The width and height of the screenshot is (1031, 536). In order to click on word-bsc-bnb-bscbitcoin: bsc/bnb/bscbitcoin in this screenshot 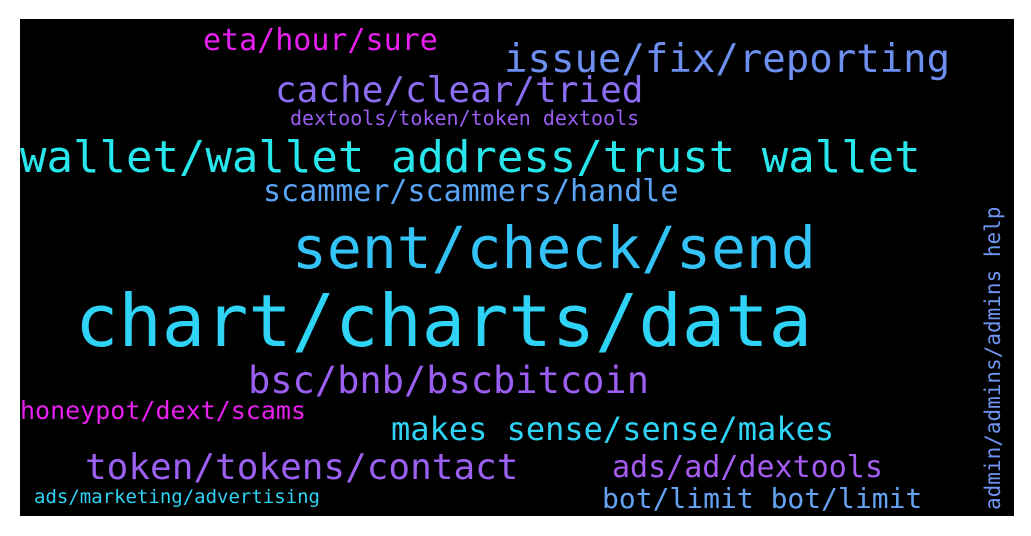, I will do `click(448, 380)`.